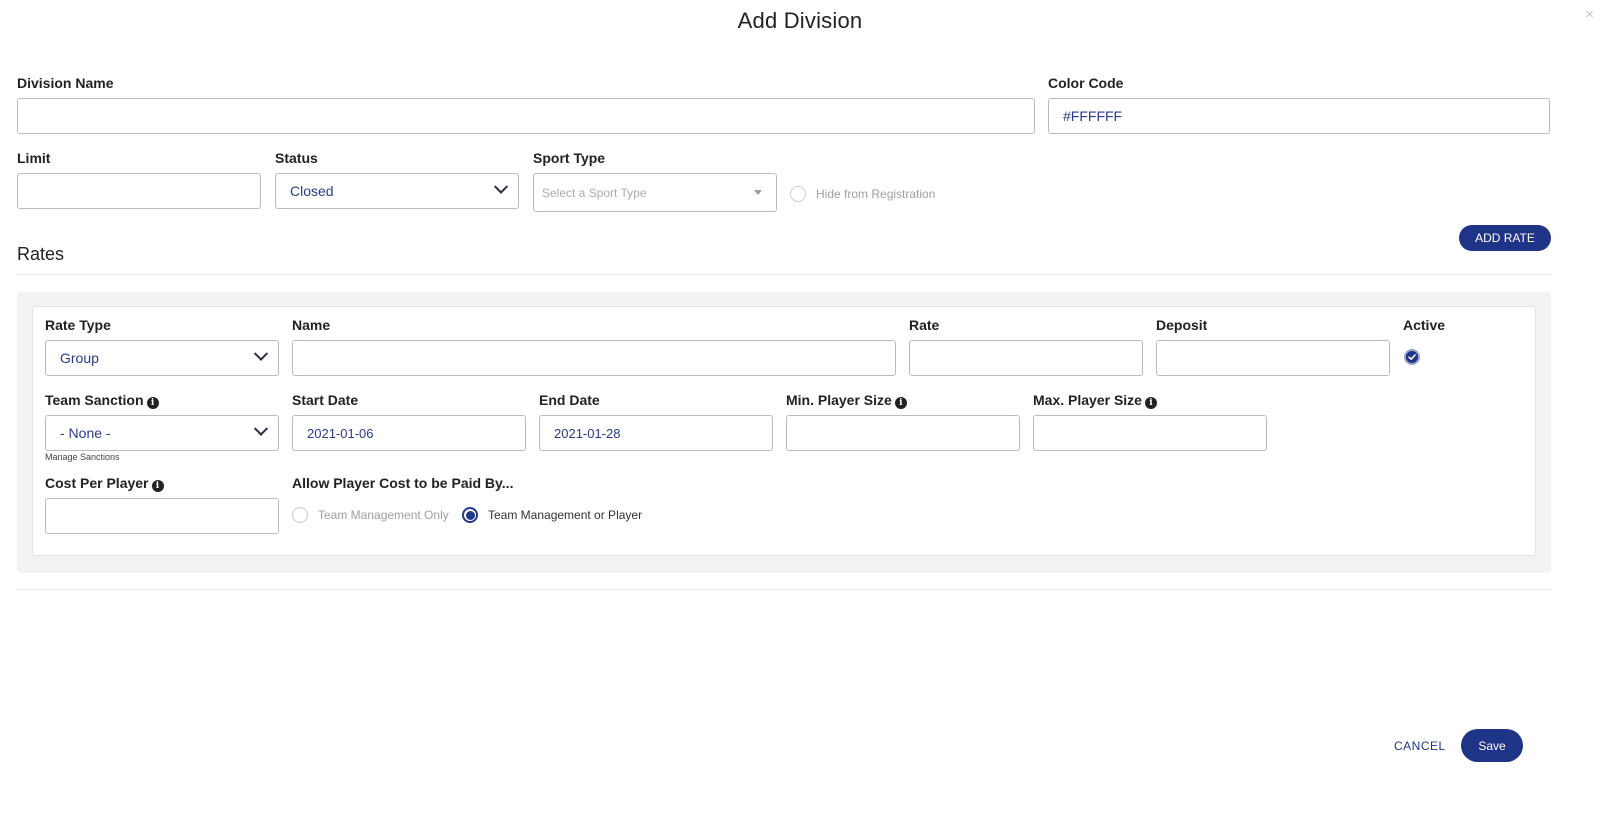 This screenshot has width=1600, height=822. Describe the element at coordinates (397, 191) in the screenshot. I see `status-select: Closed` at that location.